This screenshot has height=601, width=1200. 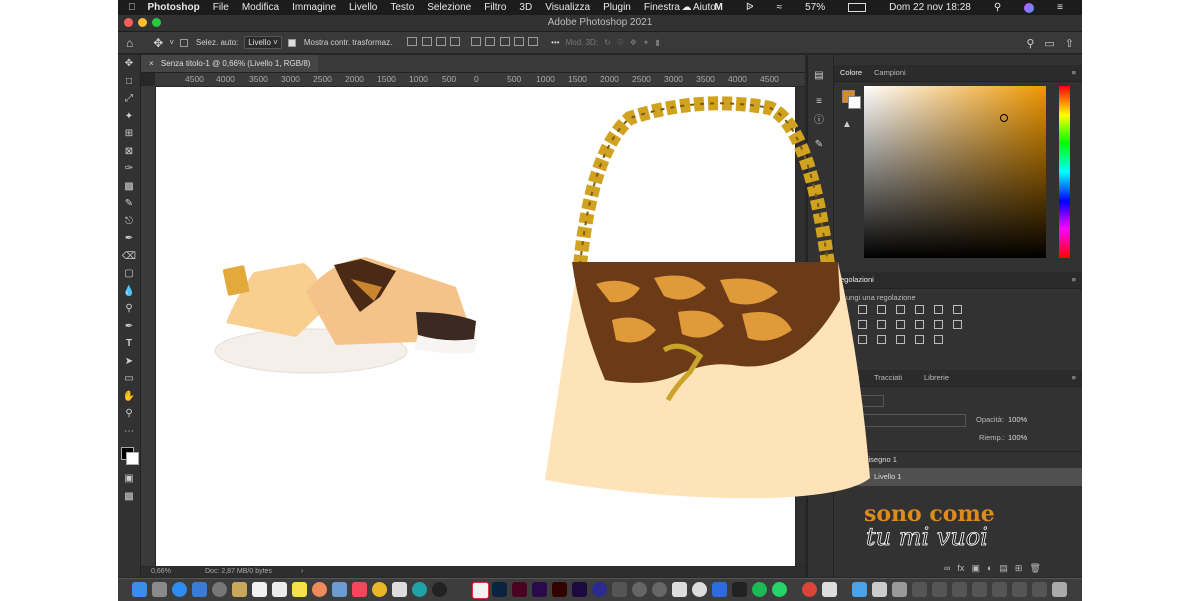 I want to click on 3d-camera-icon: ▮, so click(x=657, y=42).